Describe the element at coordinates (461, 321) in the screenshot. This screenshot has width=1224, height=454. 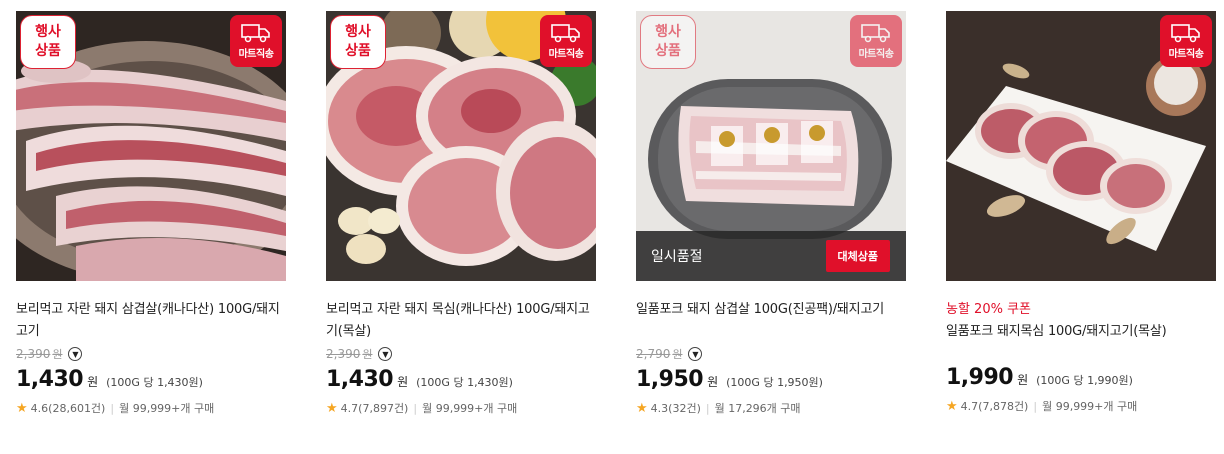
I see `product-title: 보리먹고 자란 돼지 목심(캐나다산) 100G/돼지고기(목살)` at that location.